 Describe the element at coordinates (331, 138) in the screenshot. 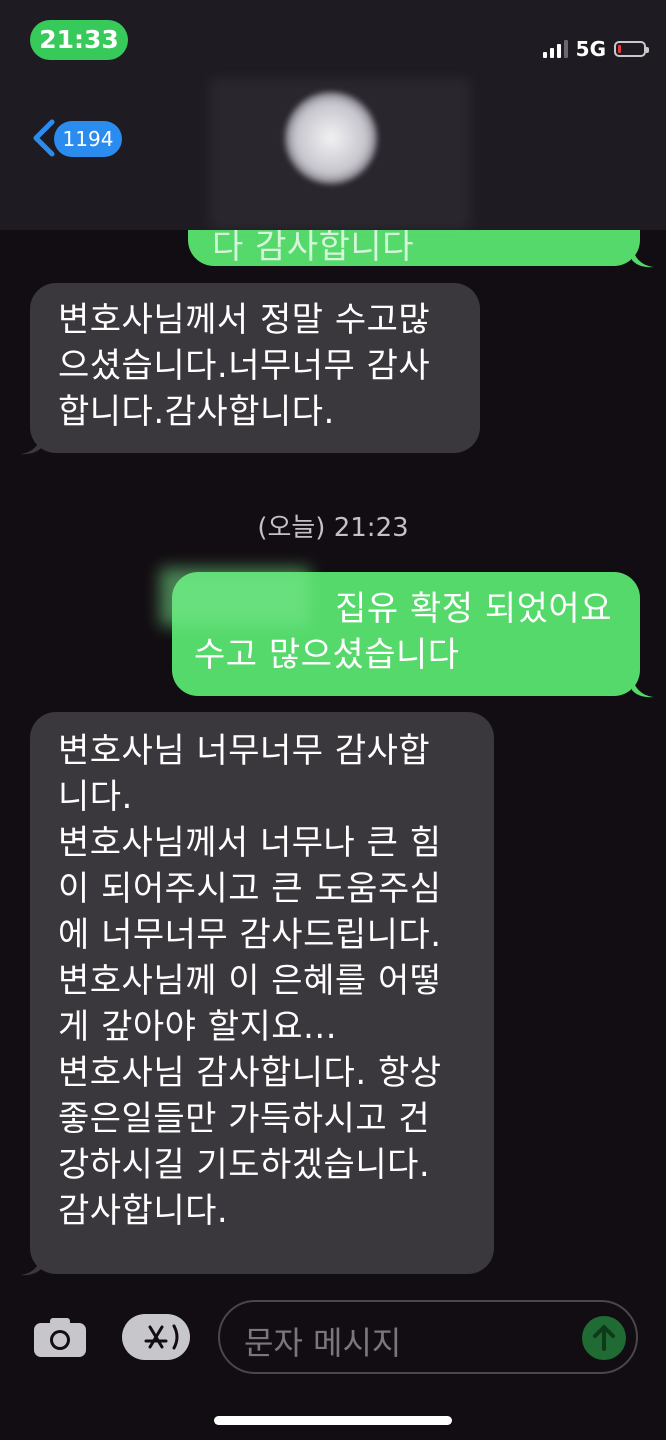

I see `contact-avatar` at that location.